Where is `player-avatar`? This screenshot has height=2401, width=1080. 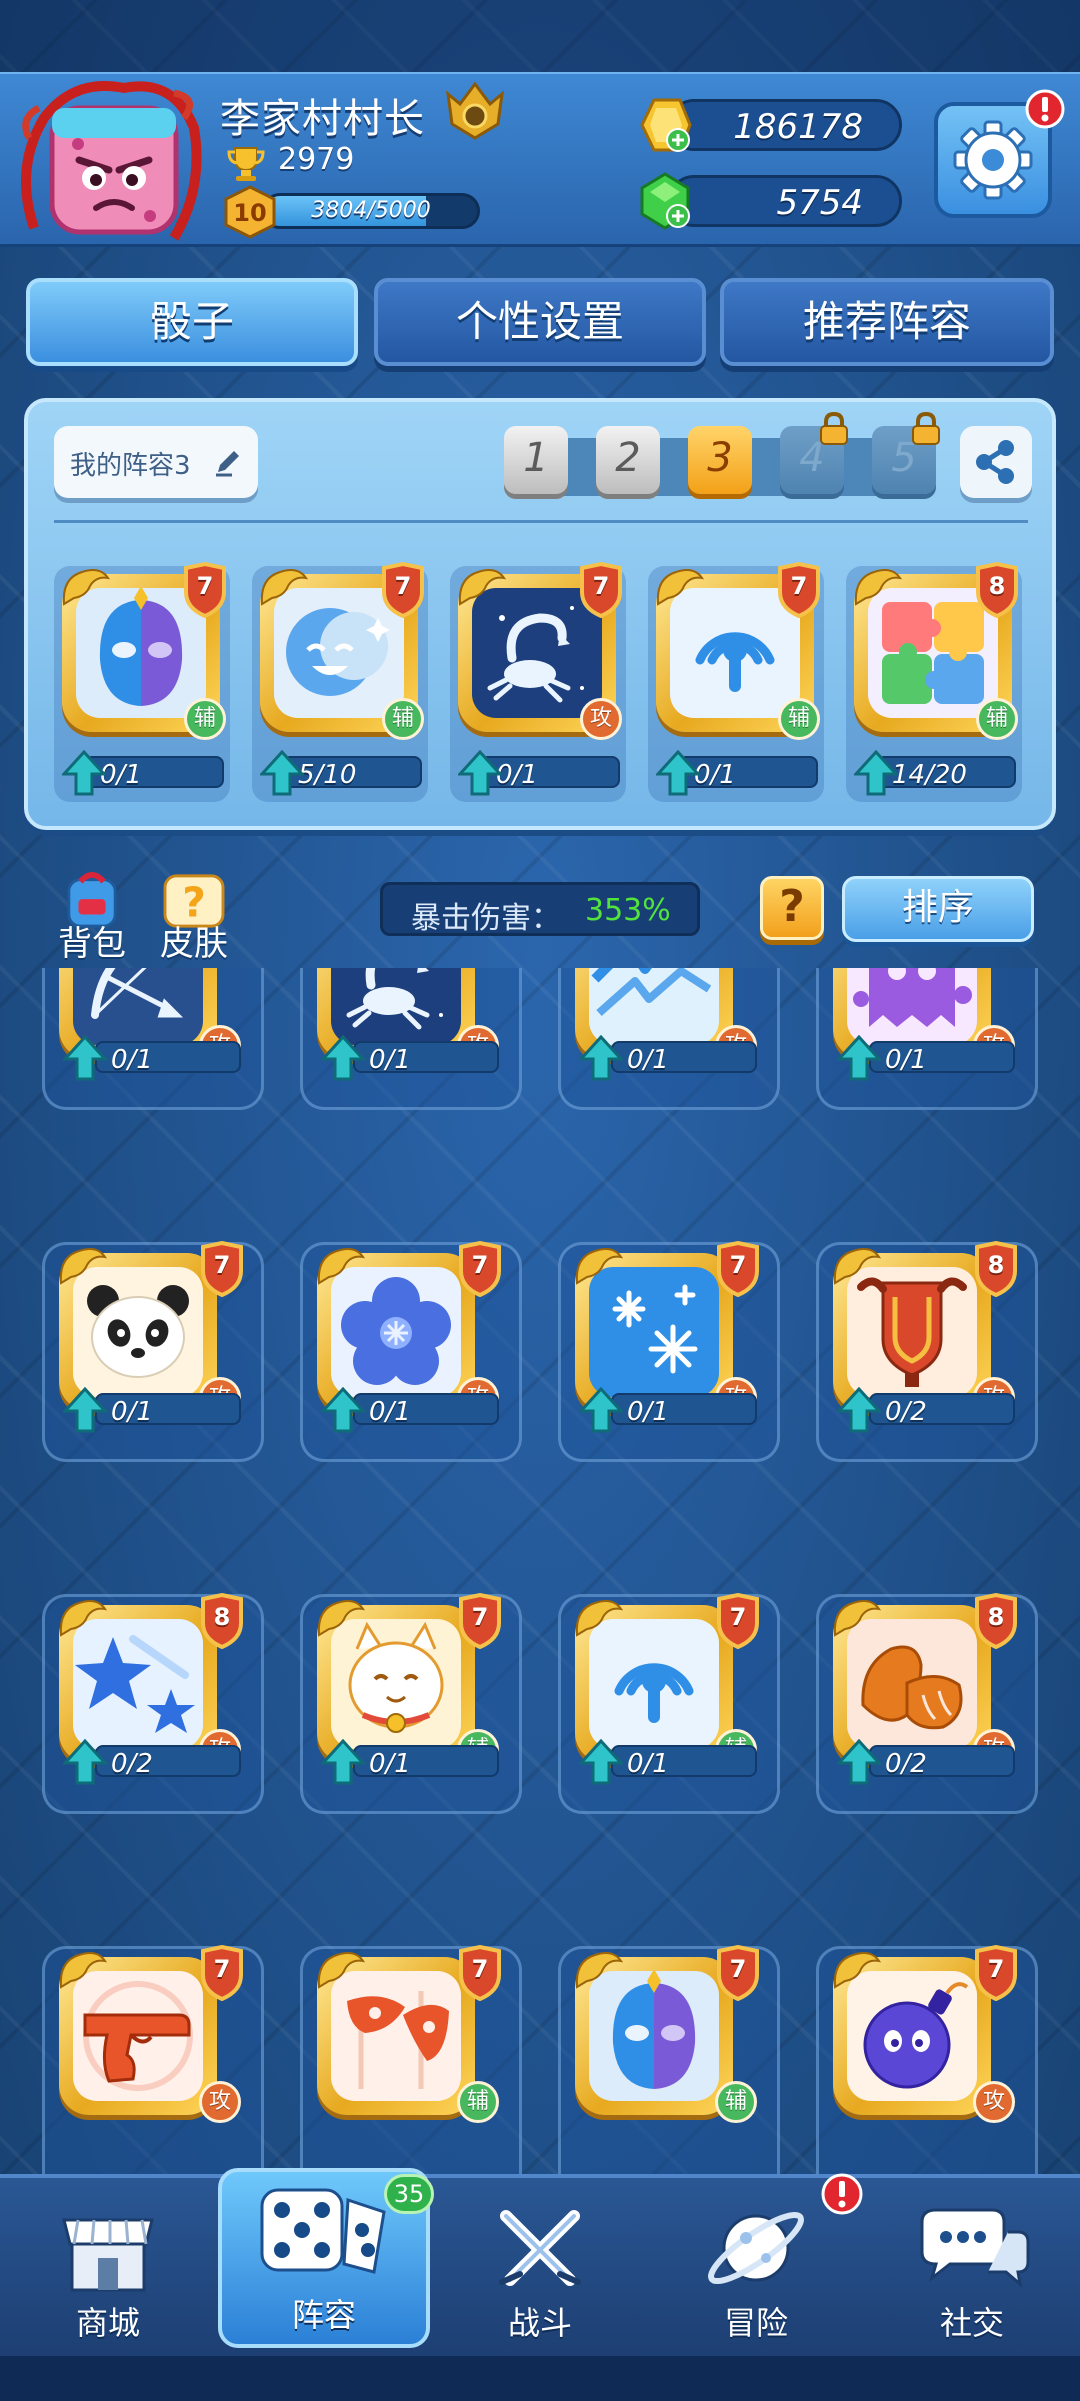
player-avatar is located at coordinates (109, 163).